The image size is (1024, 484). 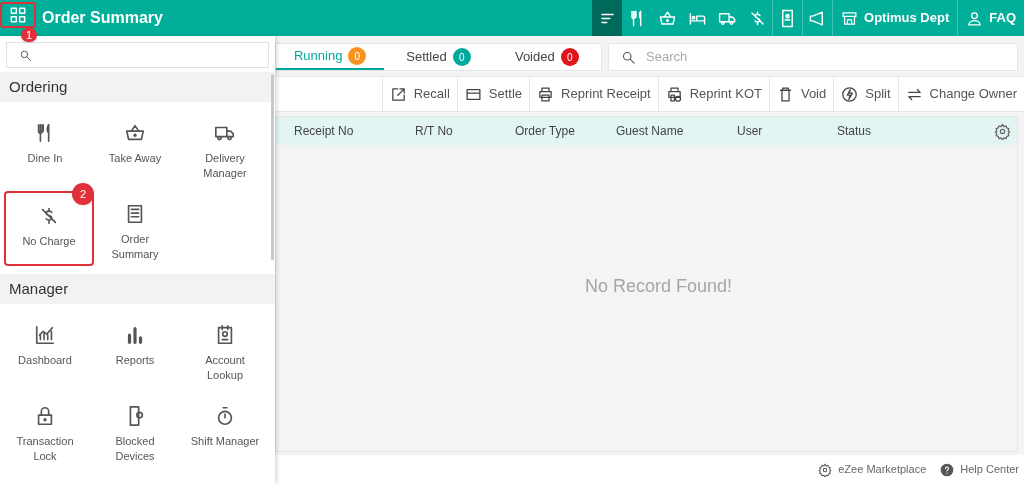 I want to click on tab: Settled 0, so click(x=438, y=57).